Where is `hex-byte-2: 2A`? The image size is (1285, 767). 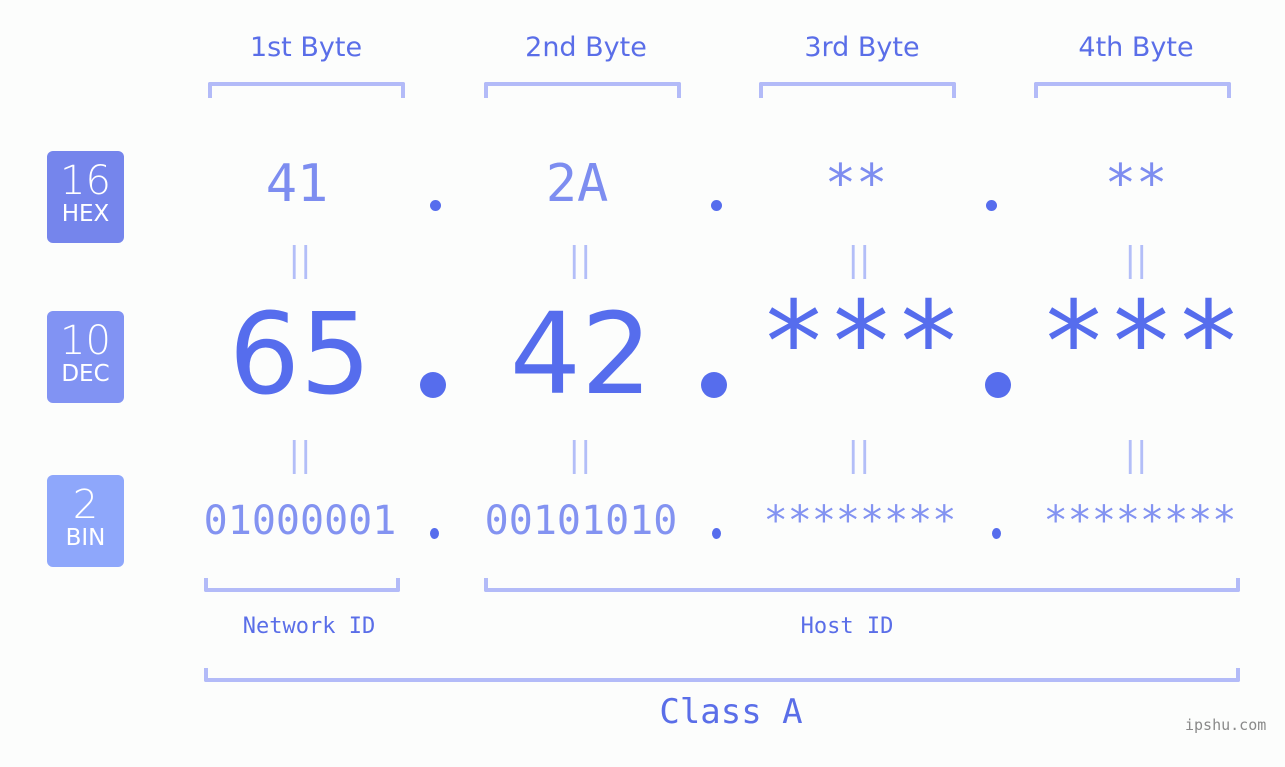 hex-byte-2: 2A is located at coordinates (577, 184).